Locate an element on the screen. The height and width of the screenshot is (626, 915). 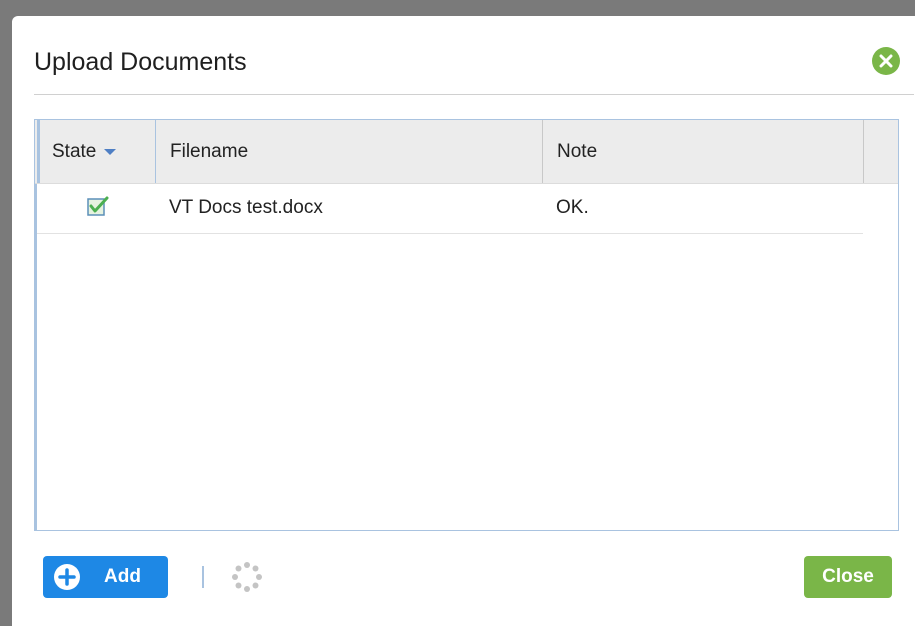
note-cell: OK. is located at coordinates (572, 207).